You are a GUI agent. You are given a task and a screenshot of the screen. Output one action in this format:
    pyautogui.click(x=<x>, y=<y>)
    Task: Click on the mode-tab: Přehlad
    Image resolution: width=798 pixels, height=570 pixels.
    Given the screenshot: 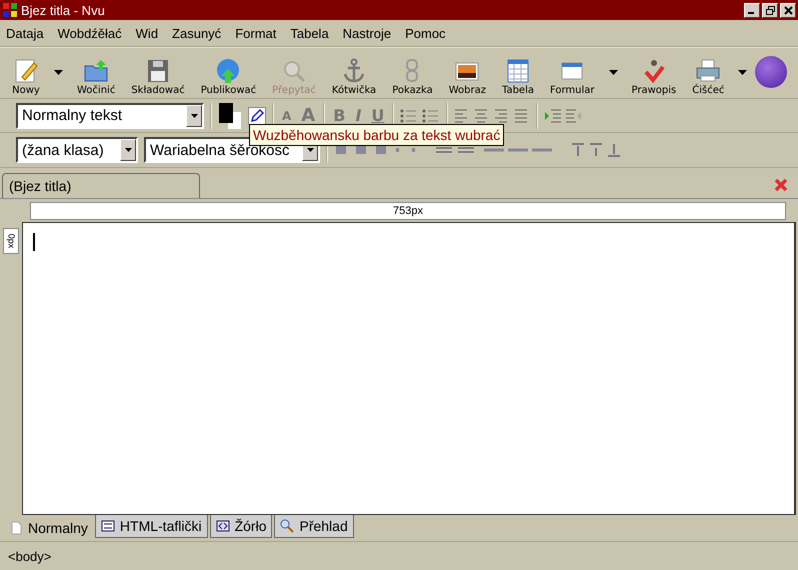 What is the action you would take?
    pyautogui.click(x=314, y=526)
    